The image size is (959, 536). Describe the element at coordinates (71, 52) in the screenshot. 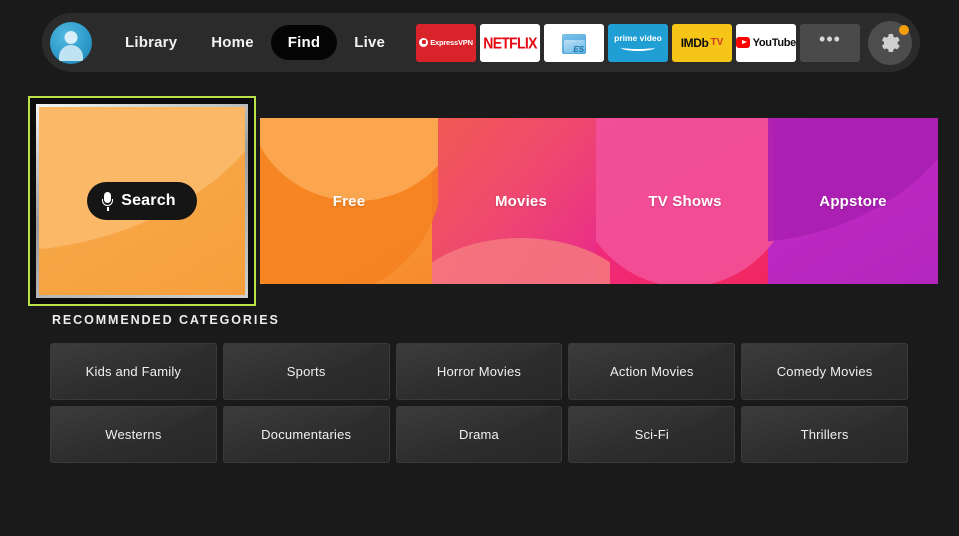

I see `avatar-body-icon` at that location.